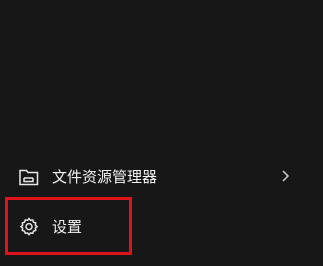 This screenshot has width=323, height=266. I want to click on menu-item-label: 设置, so click(67, 227).